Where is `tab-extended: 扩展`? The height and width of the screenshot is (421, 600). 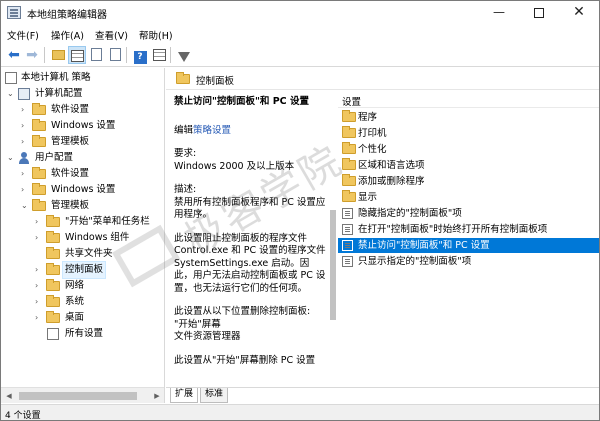
tab-extended: 扩展 is located at coordinates (184, 395).